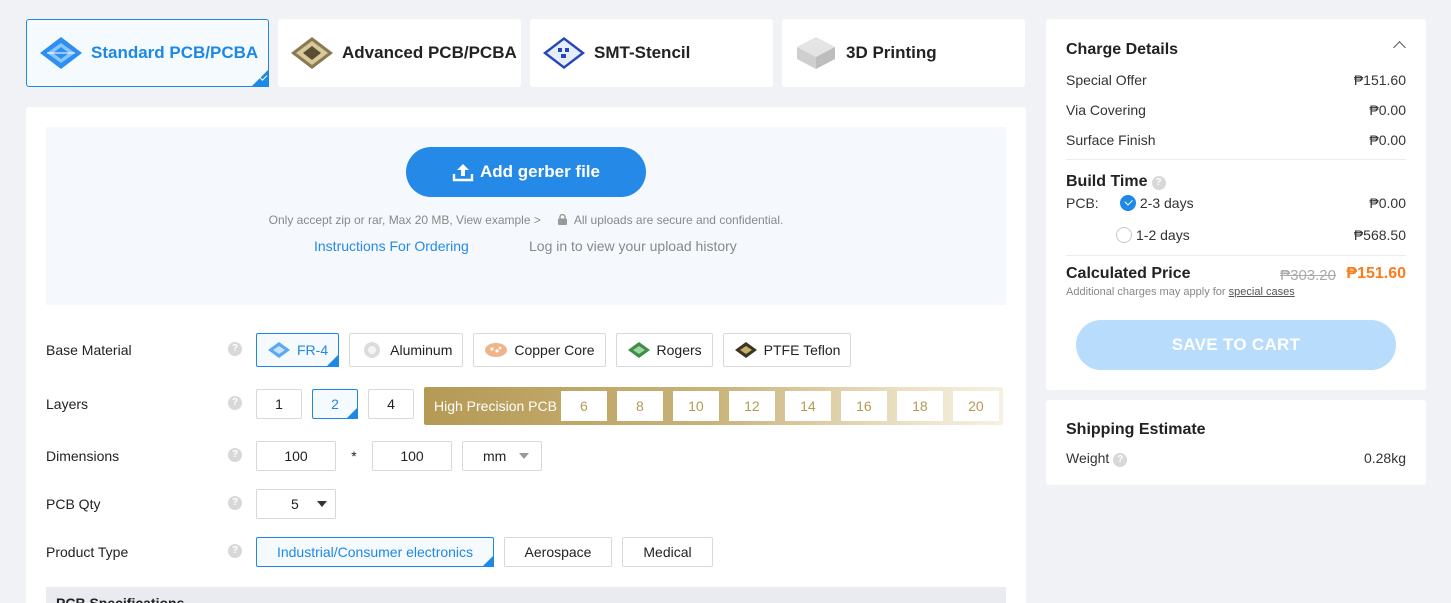 Image resolution: width=1451 pixels, height=603 pixels. I want to click on weight-label: Weight, so click(1088, 458).